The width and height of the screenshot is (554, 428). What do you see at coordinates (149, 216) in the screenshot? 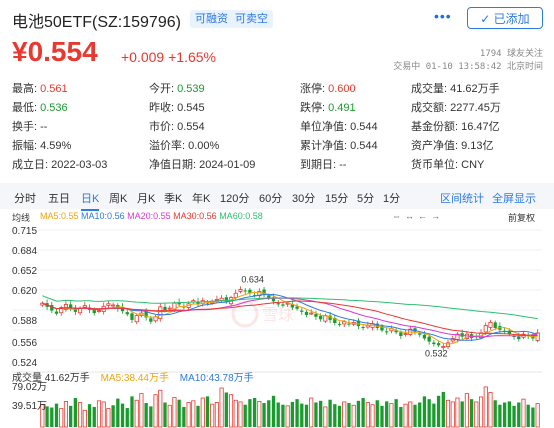
I see `ma20-legend: MA20:0.55` at bounding box center [149, 216].